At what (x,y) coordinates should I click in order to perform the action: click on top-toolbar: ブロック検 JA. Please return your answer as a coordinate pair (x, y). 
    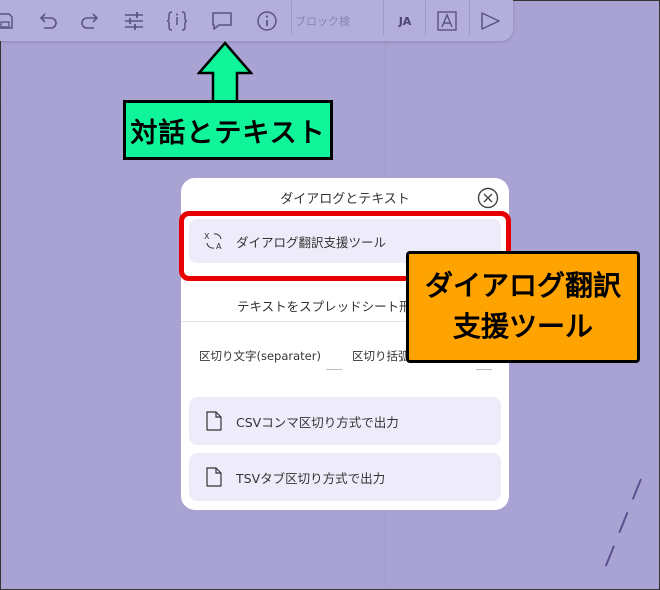
    Looking at the image, I should click on (256, 20).